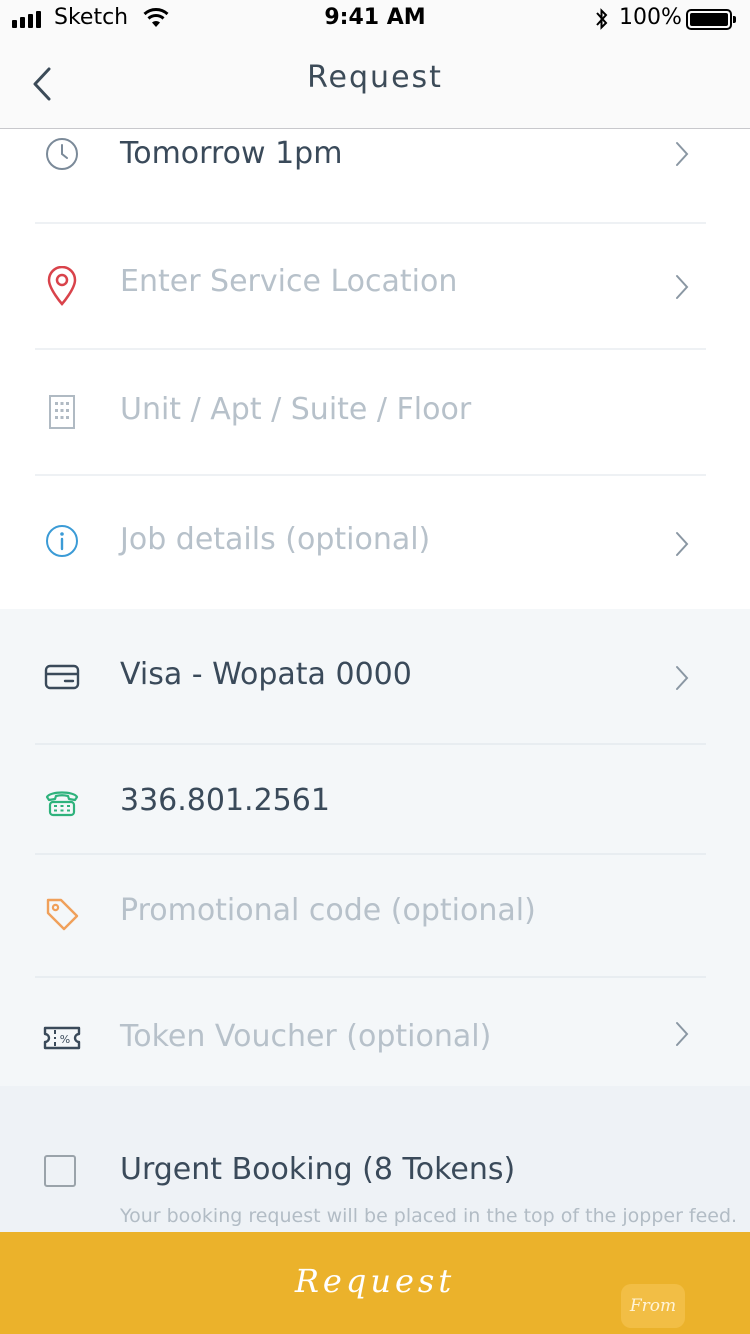  I want to click on service-location-row: Enter Service Location, so click(375, 286).